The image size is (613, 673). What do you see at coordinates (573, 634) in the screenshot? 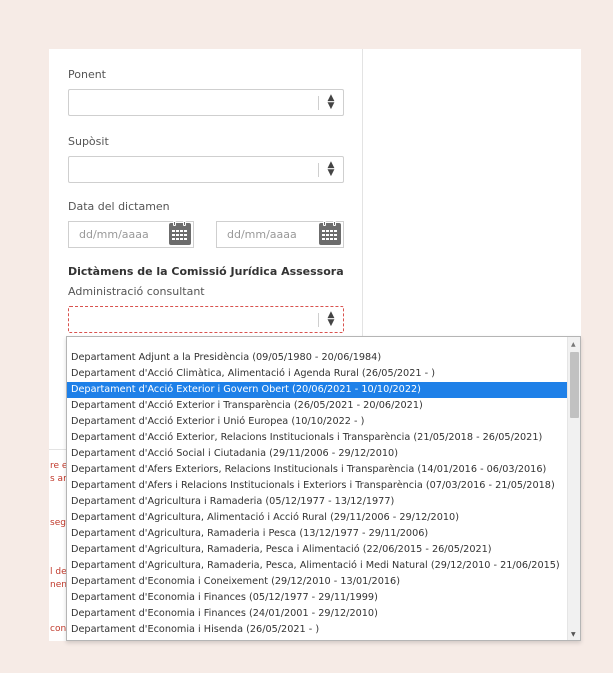
I see `scroll-down-icon: ▼` at bounding box center [573, 634].